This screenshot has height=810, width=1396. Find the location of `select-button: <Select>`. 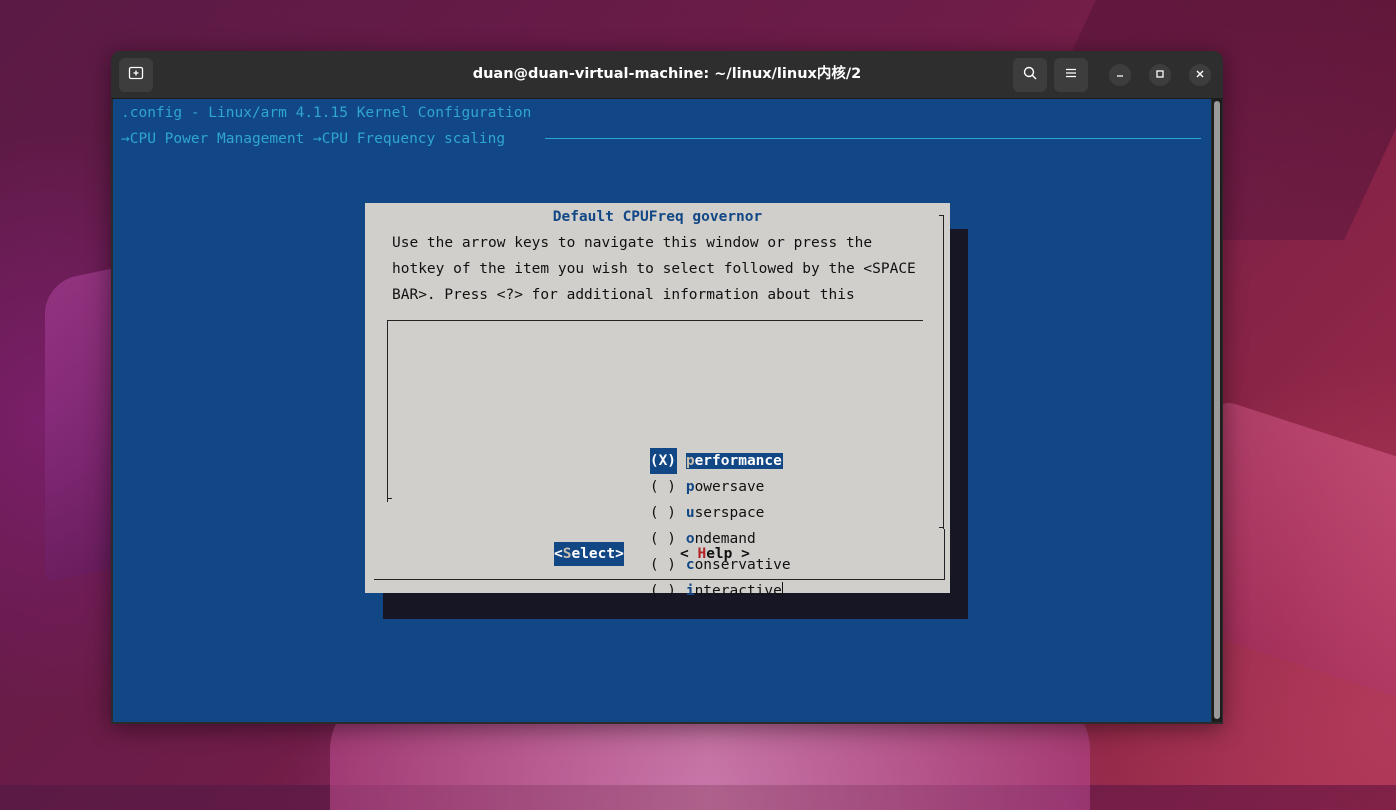

select-button: <Select> is located at coordinates (589, 554).